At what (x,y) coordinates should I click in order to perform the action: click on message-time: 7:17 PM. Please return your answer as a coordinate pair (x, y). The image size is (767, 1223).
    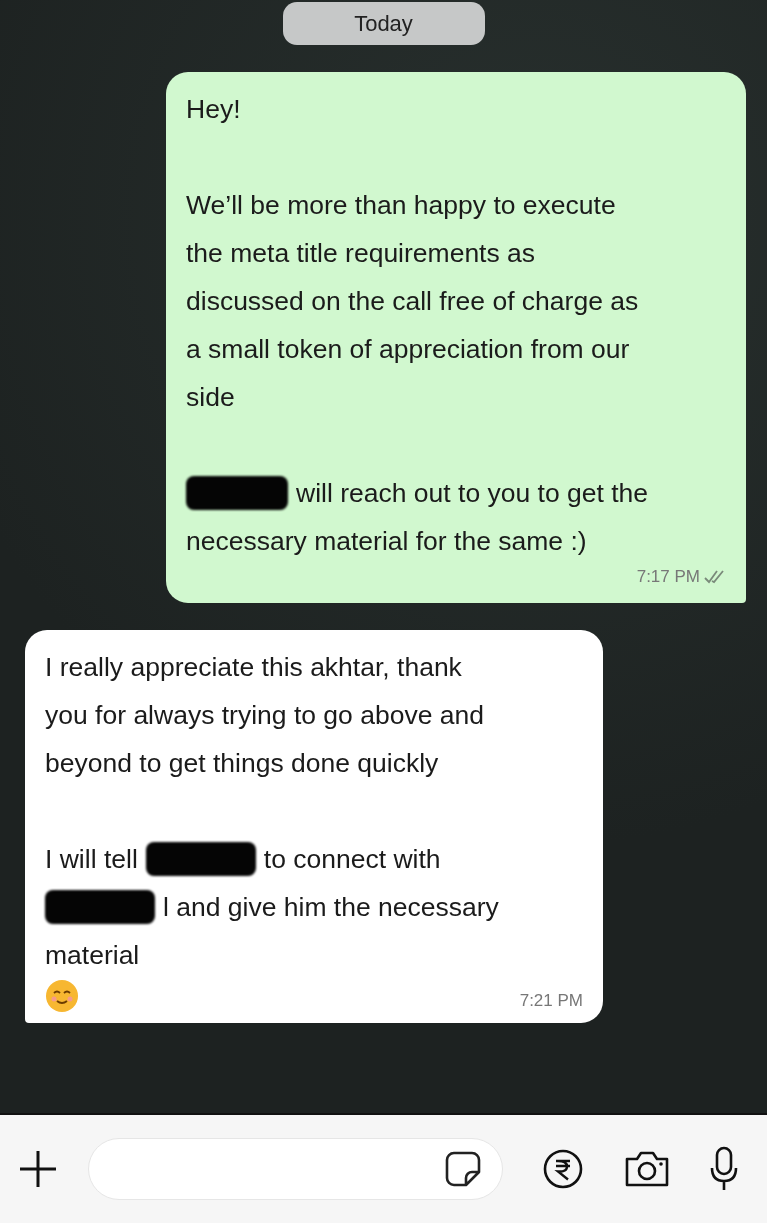
    Looking at the image, I should click on (668, 577).